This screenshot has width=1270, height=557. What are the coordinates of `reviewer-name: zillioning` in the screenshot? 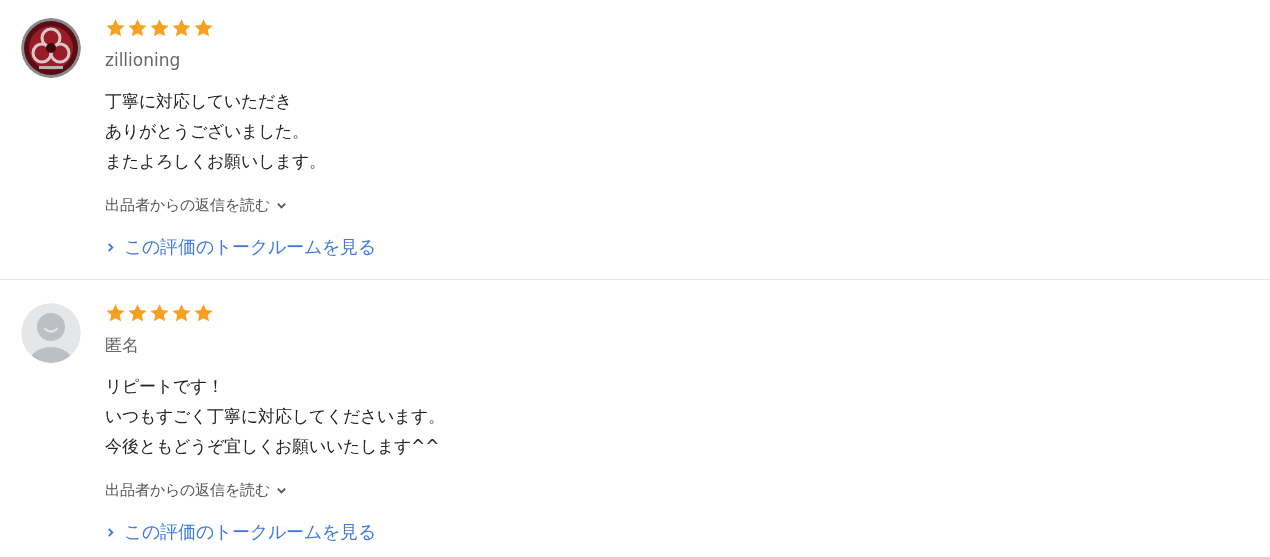 It's located at (143, 60).